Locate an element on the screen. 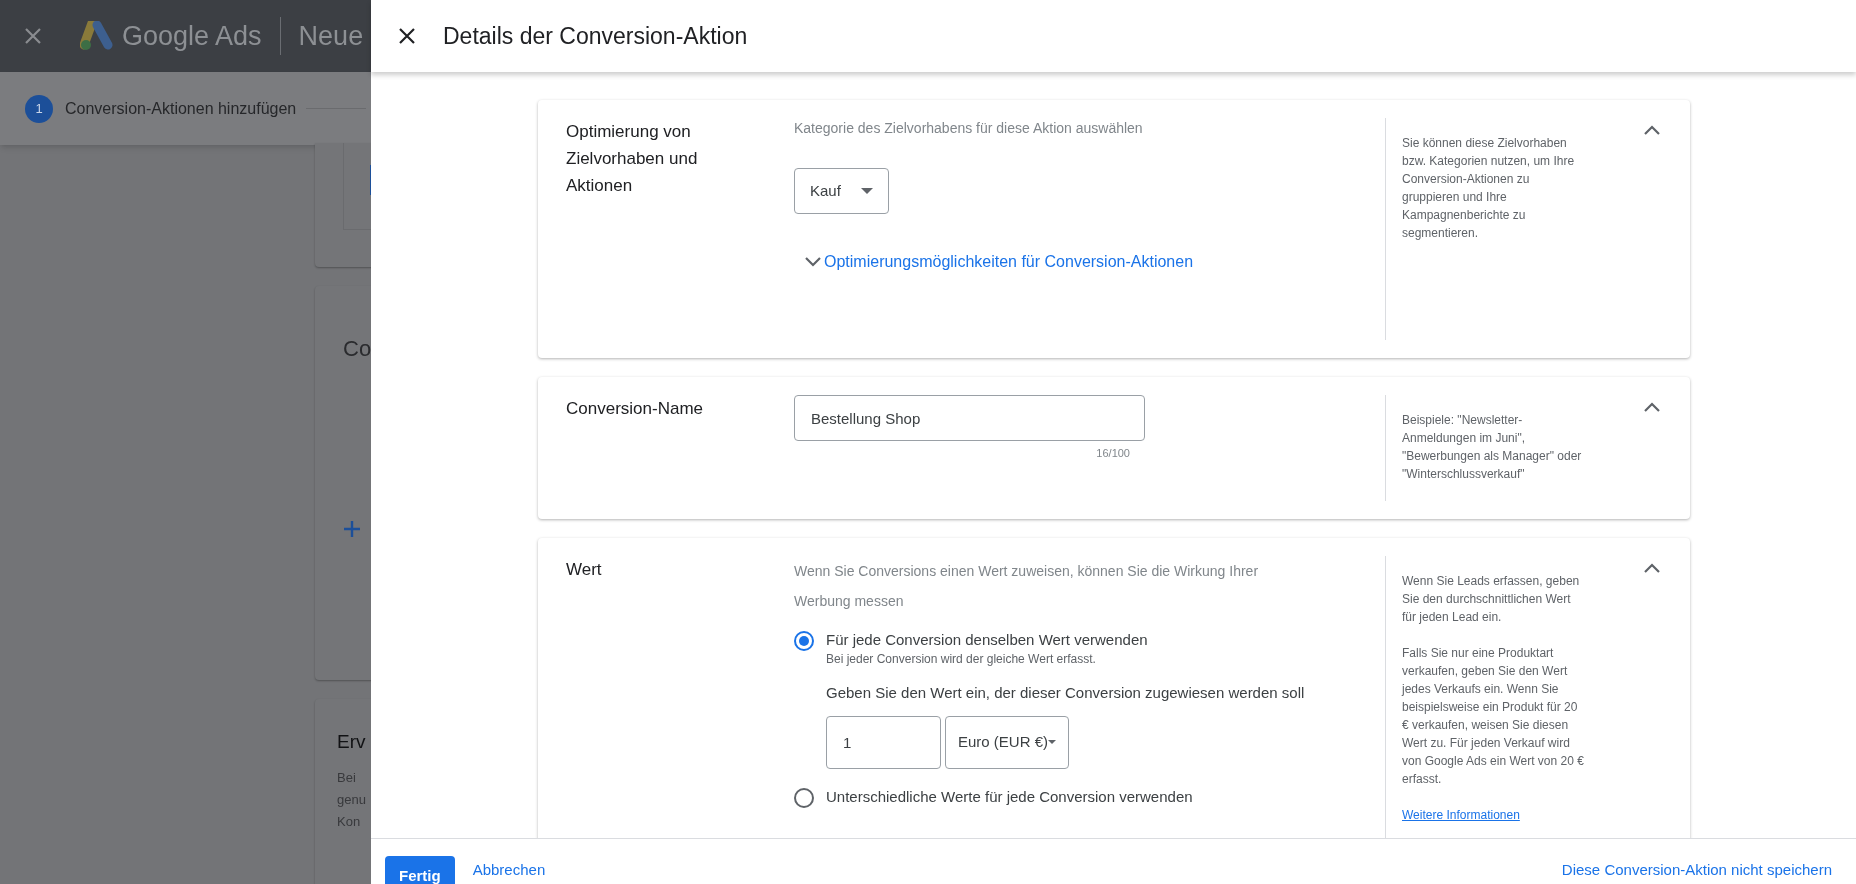 This screenshot has width=1856, height=884. chevron-down-icon is located at coordinates (813, 262).